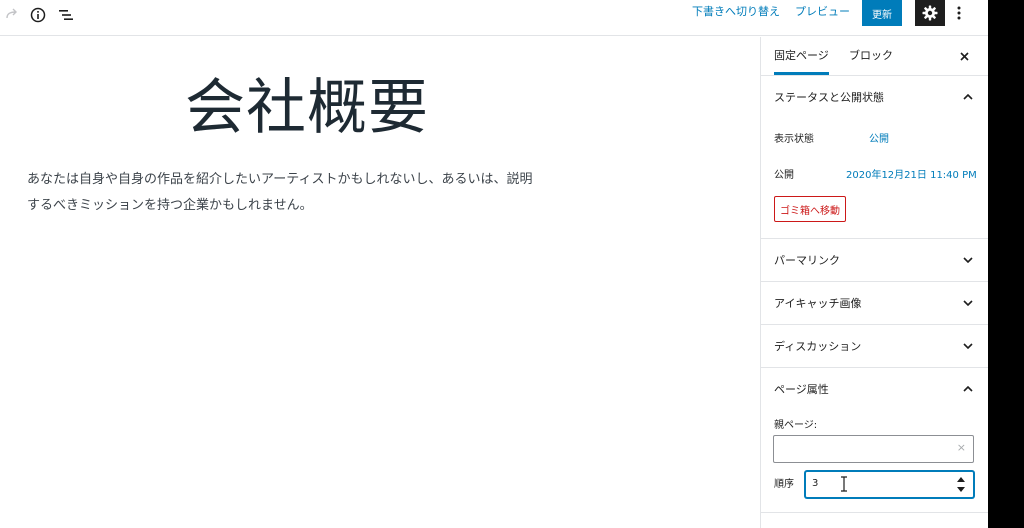  What do you see at coordinates (280, 179) in the screenshot?
I see `paragraph-line-1: あなたは自身や自身の作品を紹介したいアーティストかもしれないし、あるいは、説明` at bounding box center [280, 179].